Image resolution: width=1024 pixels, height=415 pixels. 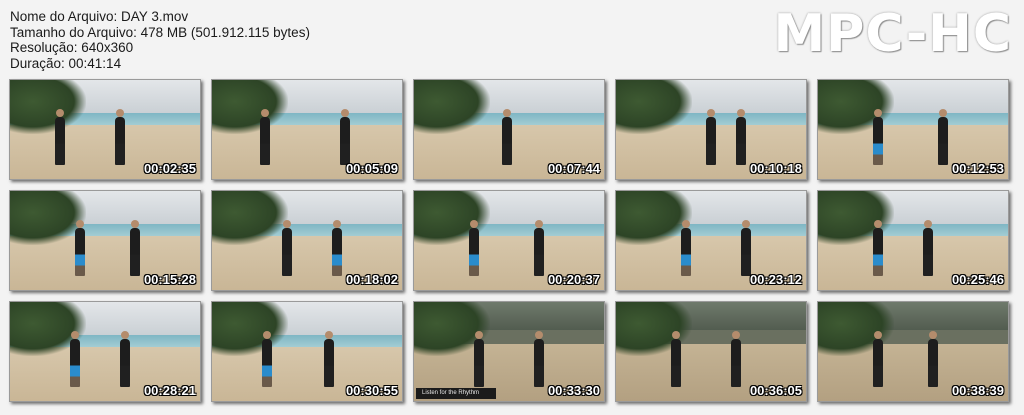 I want to click on video-caption: Listen for the Rhythm, so click(x=456, y=393).